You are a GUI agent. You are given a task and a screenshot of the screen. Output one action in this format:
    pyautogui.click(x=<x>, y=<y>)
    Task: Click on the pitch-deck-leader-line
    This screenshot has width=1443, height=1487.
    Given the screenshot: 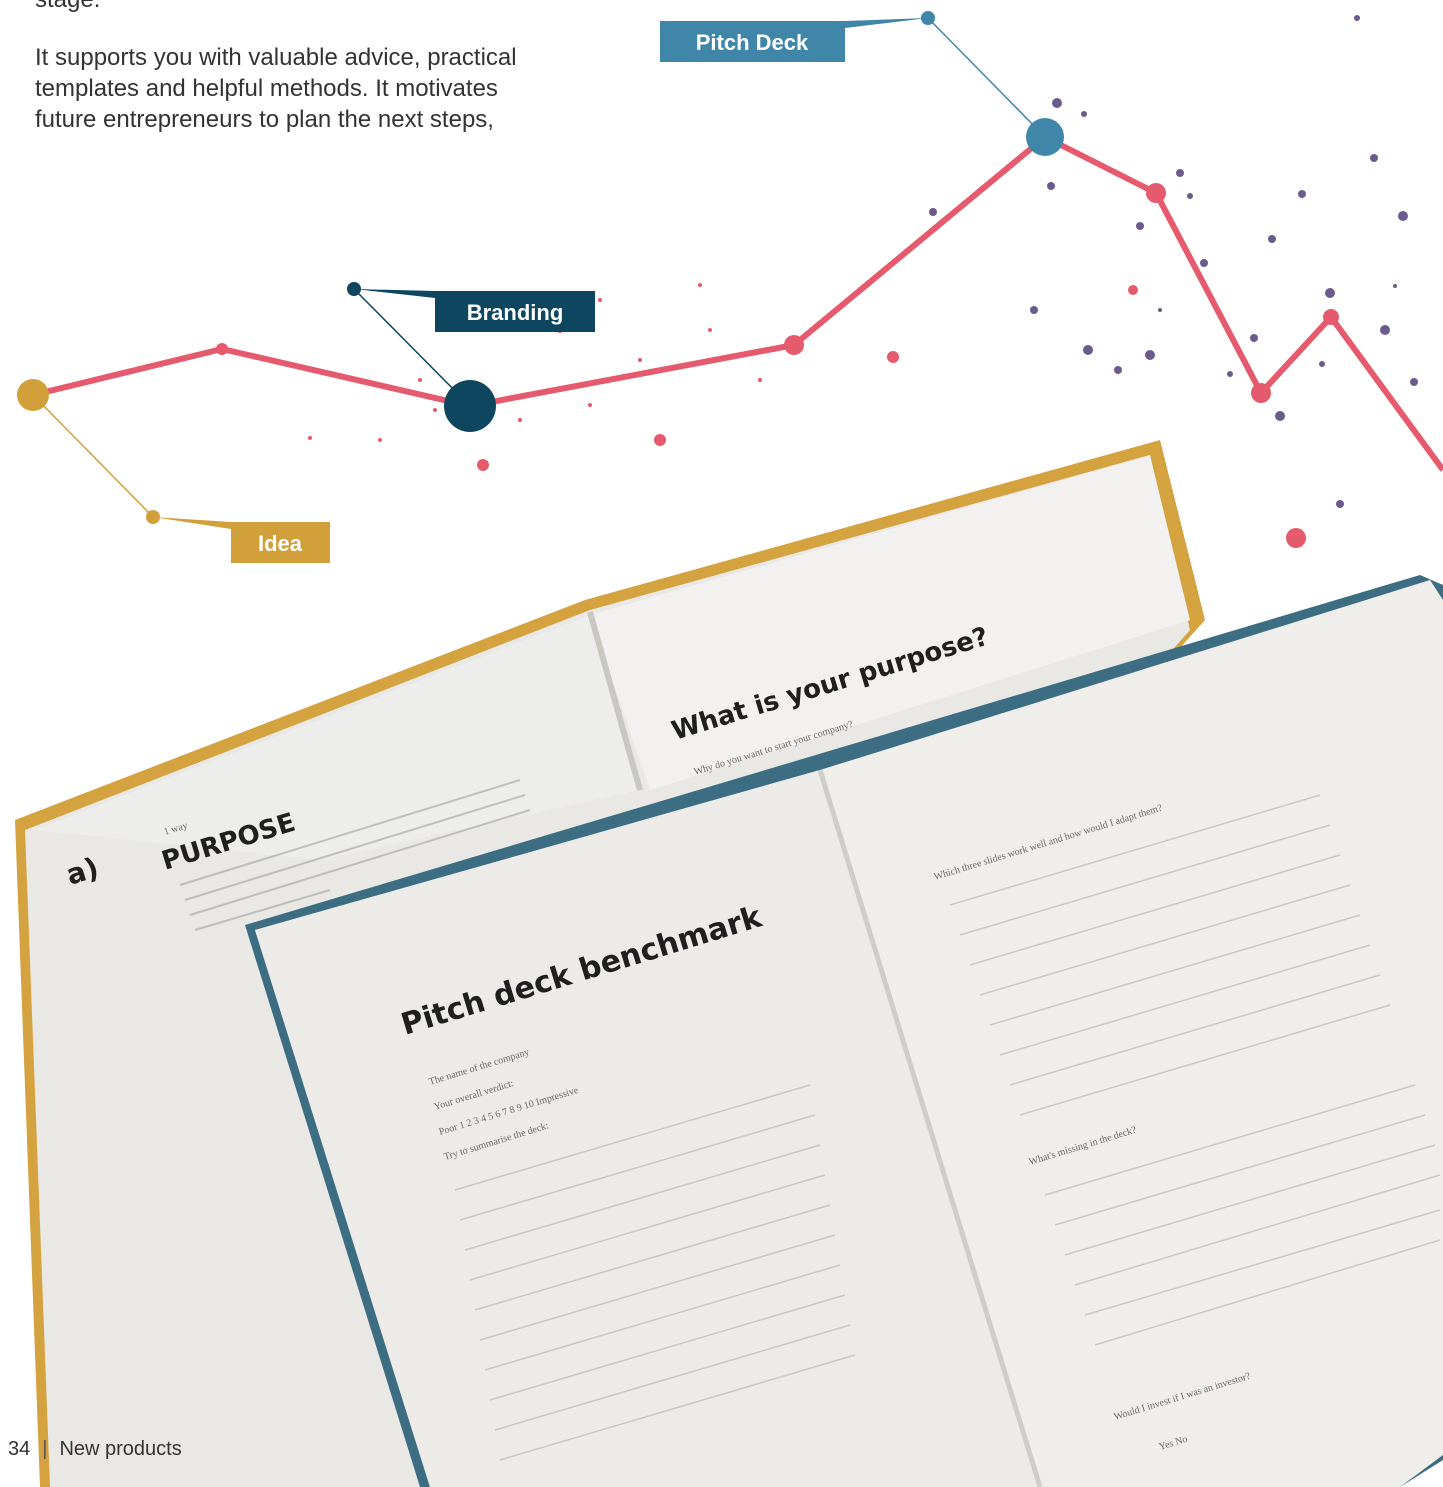 What is the action you would take?
    pyautogui.click(x=986, y=77)
    